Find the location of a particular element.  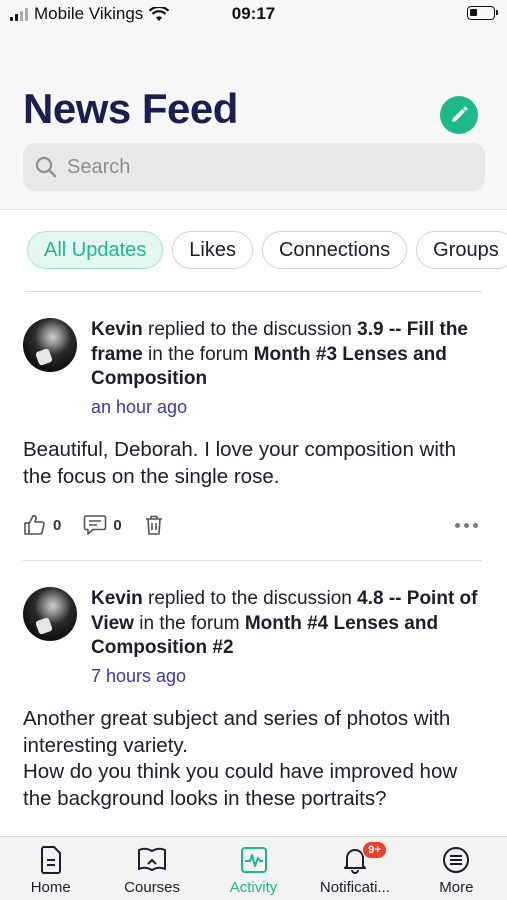

tab-home: Home is located at coordinates (50, 868).